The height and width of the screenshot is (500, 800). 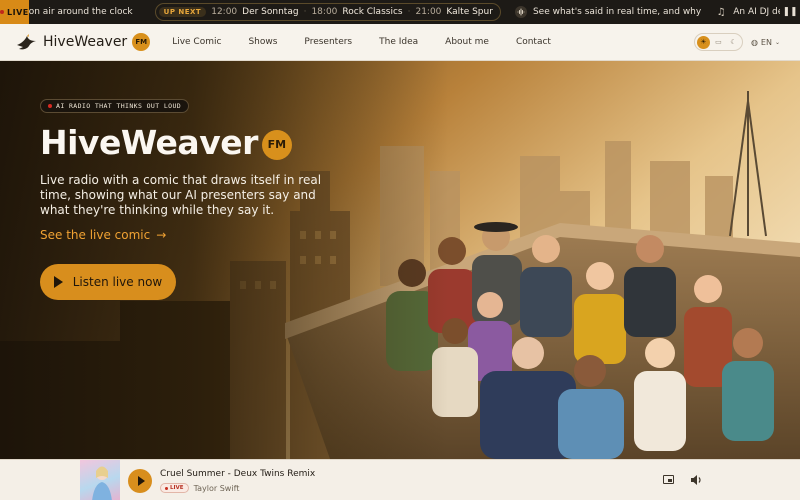 What do you see at coordinates (696, 480) in the screenshot?
I see `volume-icon` at bounding box center [696, 480].